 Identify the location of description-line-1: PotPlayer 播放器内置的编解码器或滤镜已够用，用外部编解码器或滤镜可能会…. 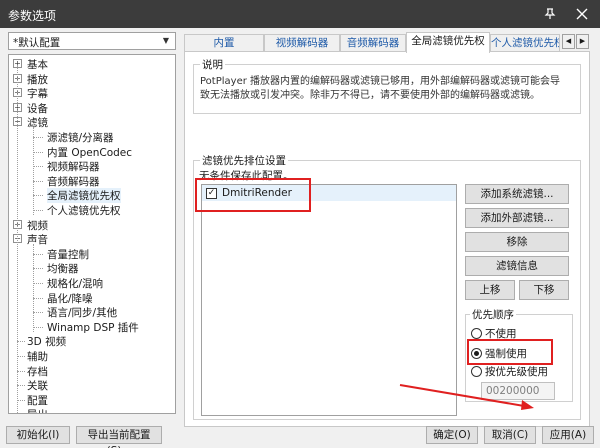
(380, 81).